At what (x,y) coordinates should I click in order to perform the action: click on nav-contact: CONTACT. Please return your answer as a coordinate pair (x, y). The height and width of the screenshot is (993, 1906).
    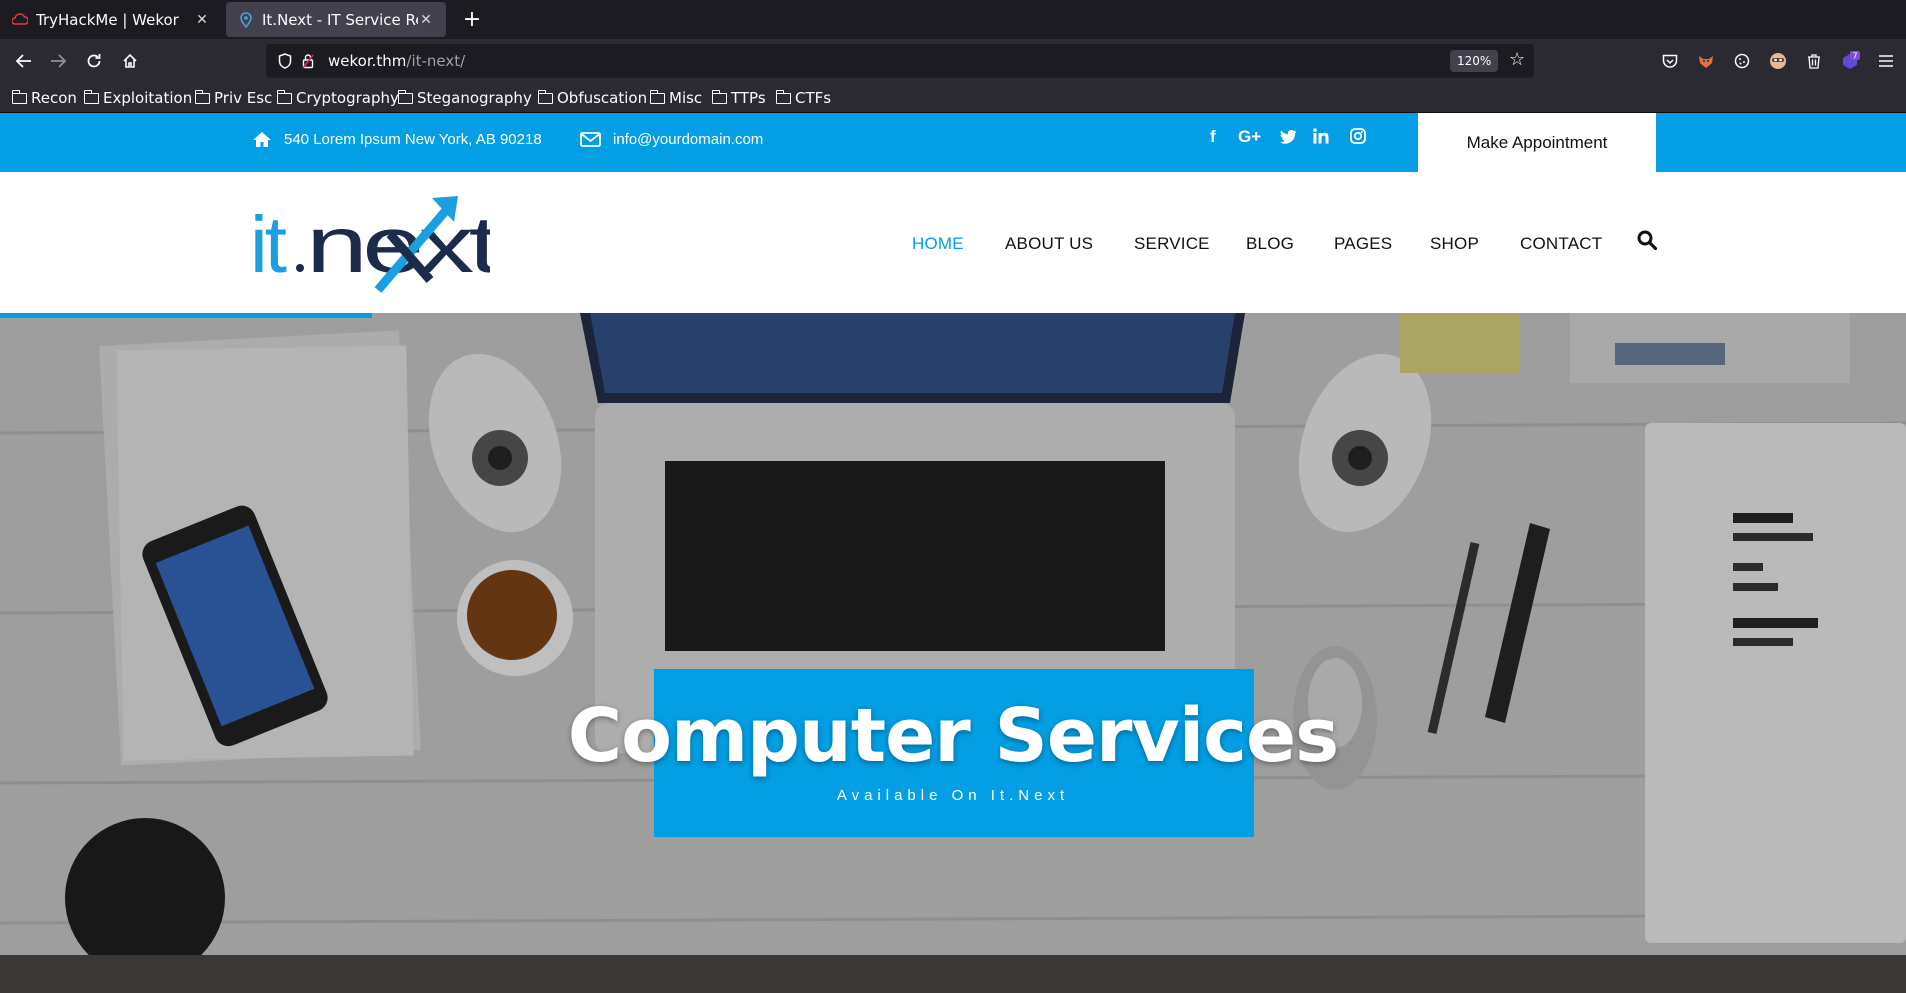
    Looking at the image, I should click on (1561, 244).